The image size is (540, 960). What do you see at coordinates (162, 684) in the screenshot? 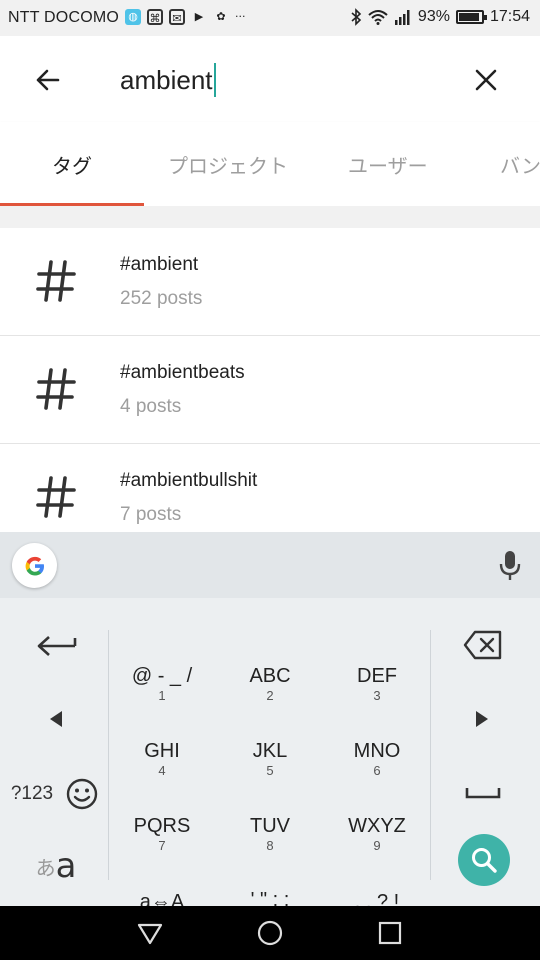
I see `key-1: @ - _ /1` at bounding box center [162, 684].